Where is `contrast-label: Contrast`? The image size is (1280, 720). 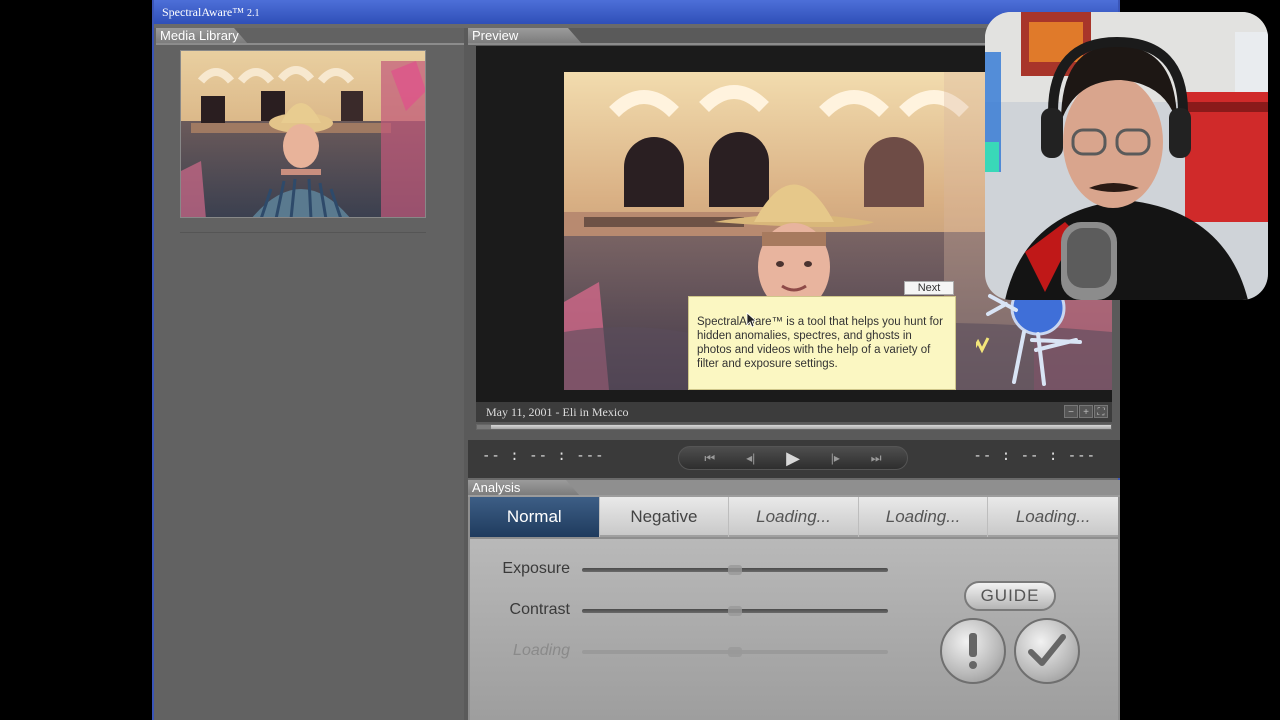
contrast-label: Contrast is located at coordinates (539, 609).